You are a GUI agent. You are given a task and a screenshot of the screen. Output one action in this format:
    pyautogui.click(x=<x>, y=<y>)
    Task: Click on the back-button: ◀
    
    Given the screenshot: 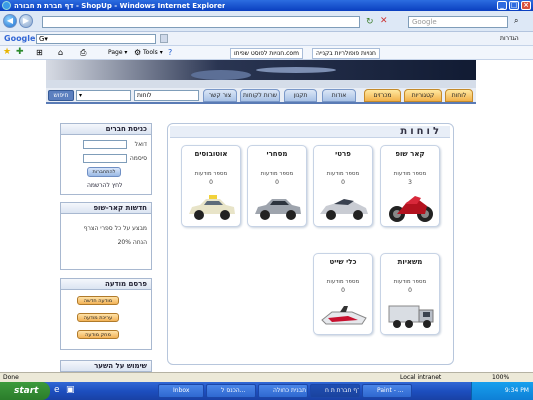 What is the action you would take?
    pyautogui.click(x=10, y=21)
    